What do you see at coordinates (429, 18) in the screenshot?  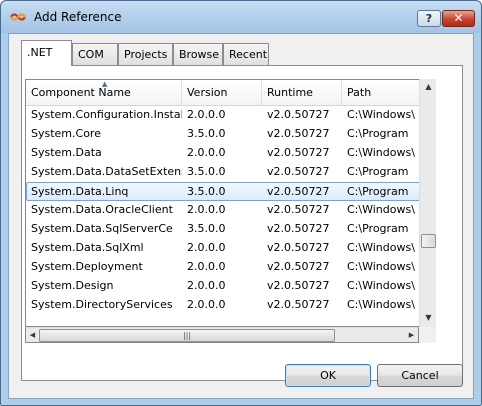 I see `help-button: ?` at bounding box center [429, 18].